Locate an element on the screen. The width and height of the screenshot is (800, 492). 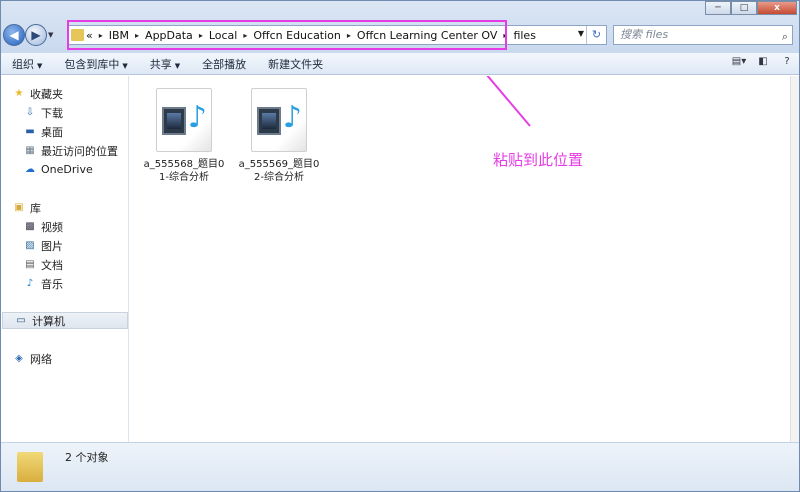
nav-onedrive-label: OneDrive is located at coordinates (67, 169).